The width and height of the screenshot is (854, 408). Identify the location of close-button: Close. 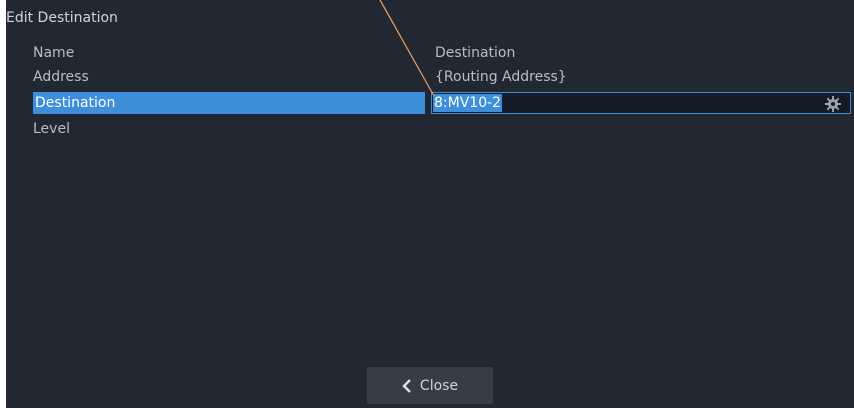
(430, 385).